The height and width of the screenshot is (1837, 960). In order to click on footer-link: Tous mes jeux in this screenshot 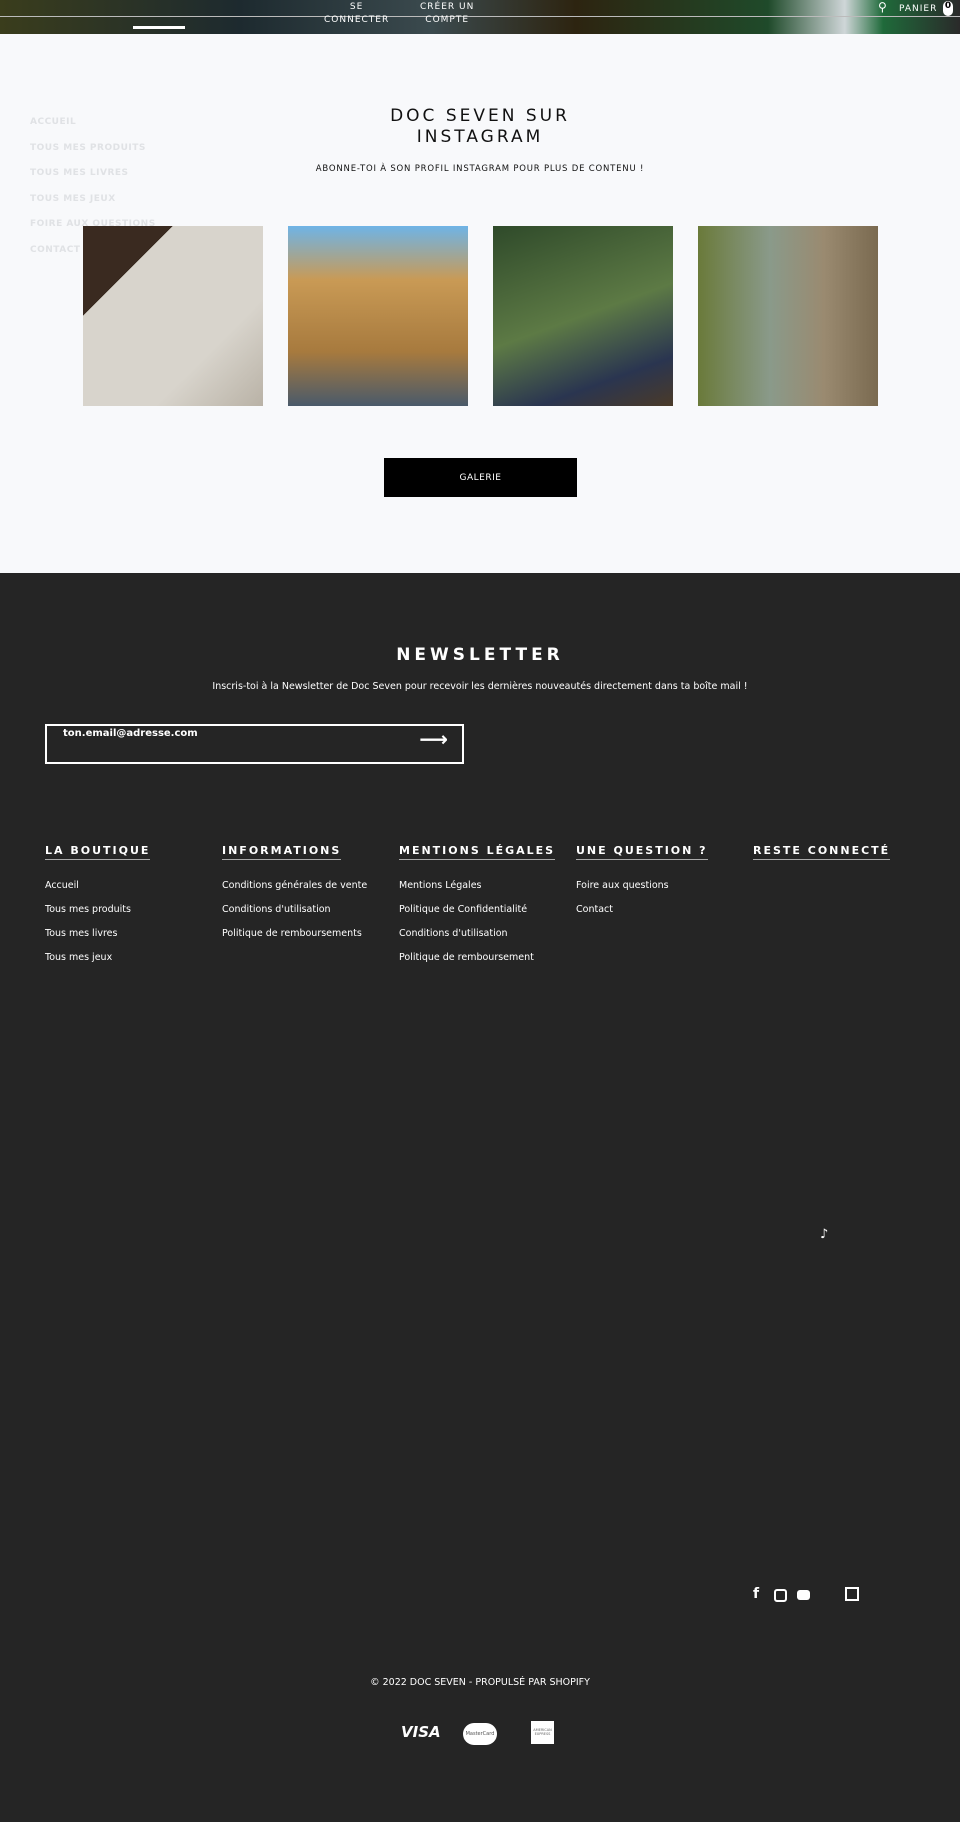, I will do `click(97, 964)`.